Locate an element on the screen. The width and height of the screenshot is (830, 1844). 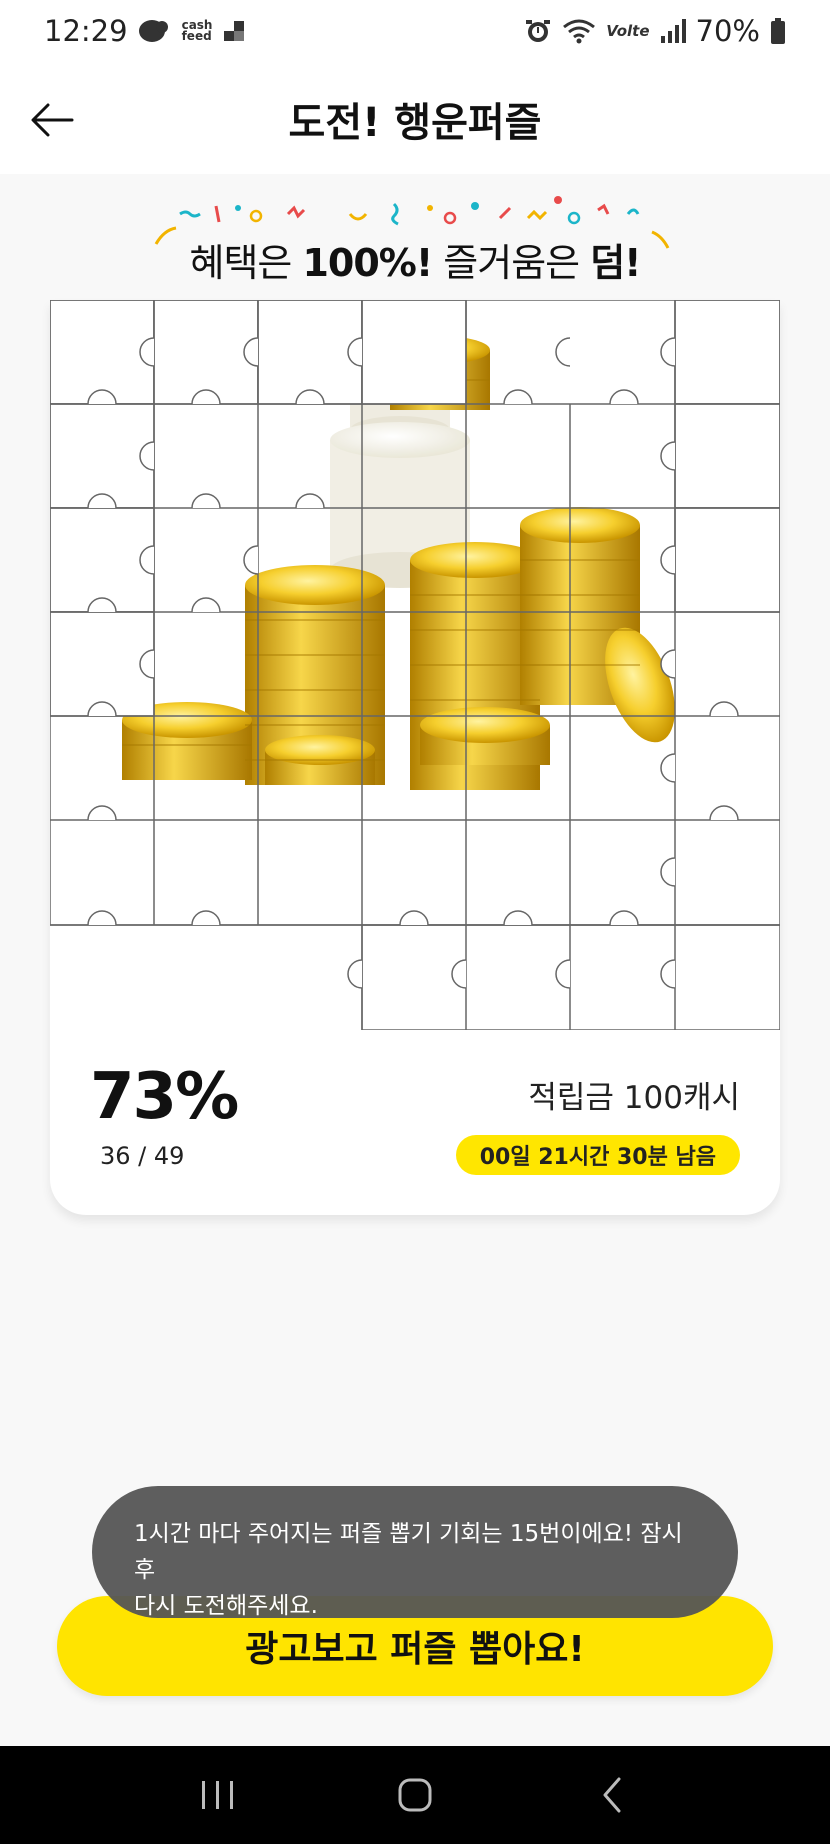
system-nav-bar is located at coordinates (415, 1795).